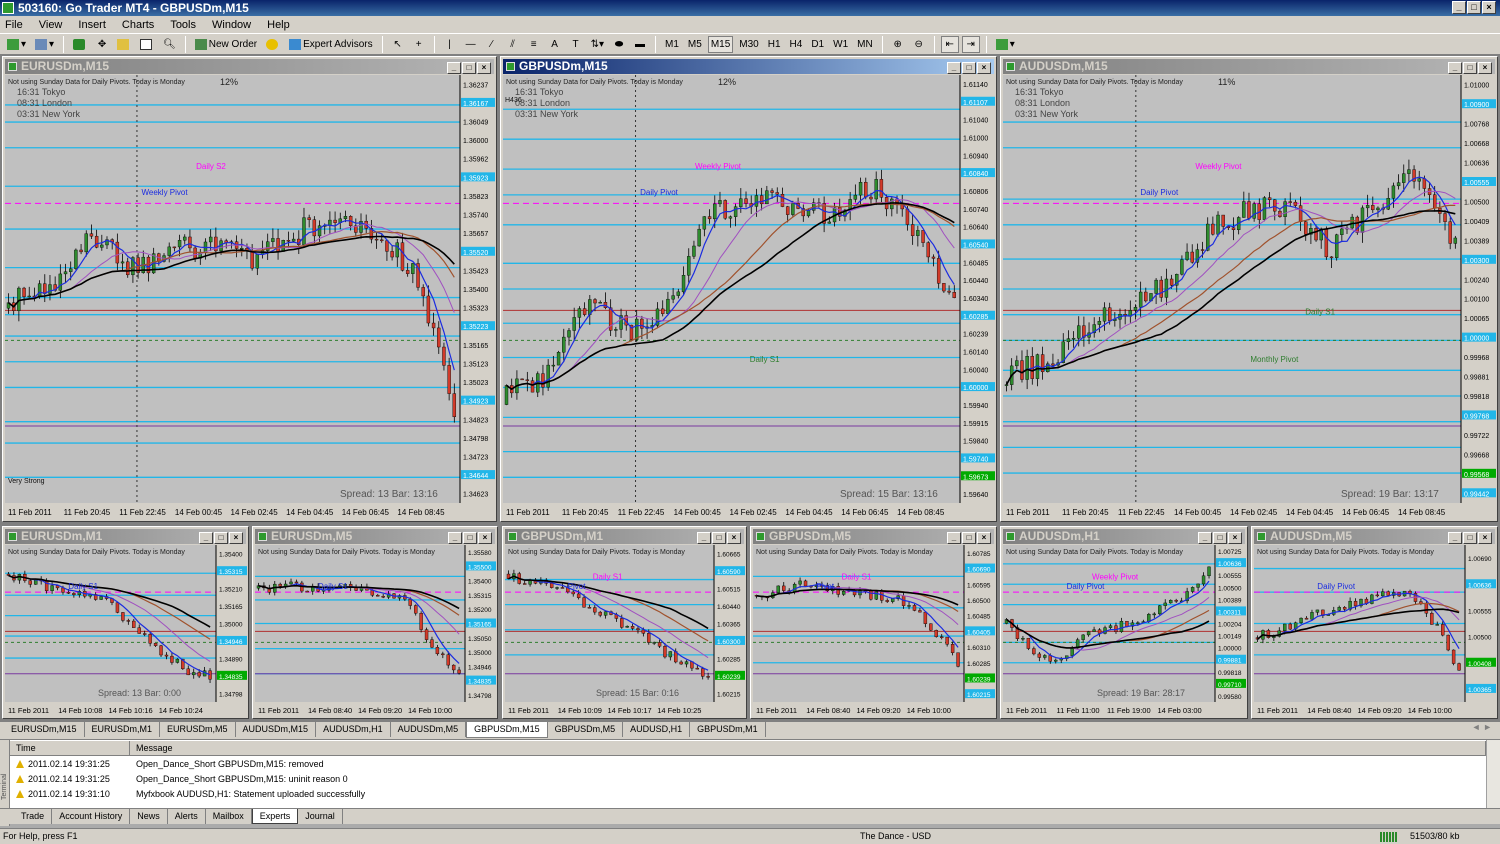 Image resolution: width=1500 pixels, height=844 pixels. I want to click on expert-advisors-button: Expert Advisors, so click(330, 44).